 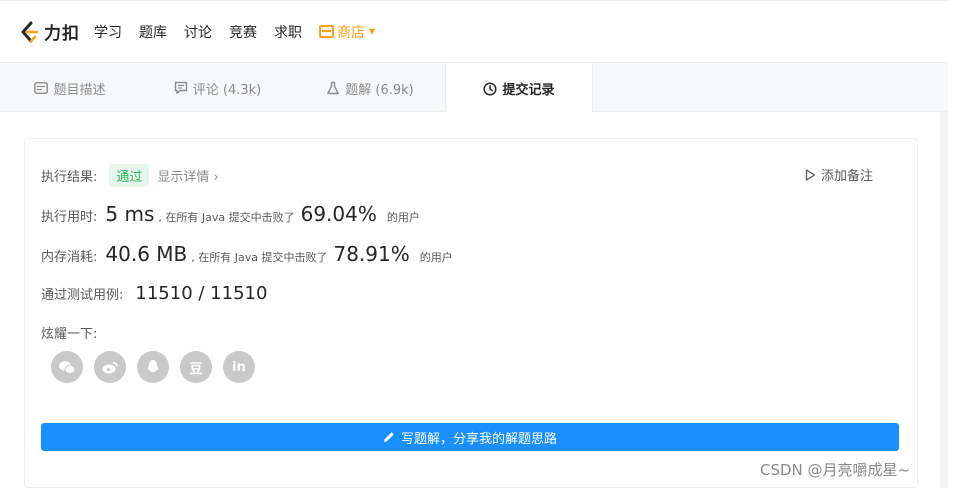 I want to click on tab-solutions: 题解 (6.9k), so click(x=370, y=88).